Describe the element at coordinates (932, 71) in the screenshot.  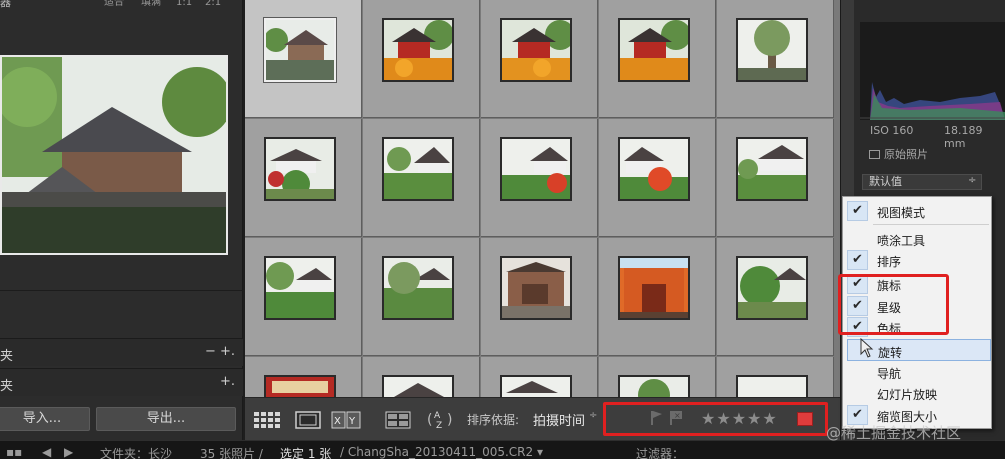
I see `histogram` at that location.